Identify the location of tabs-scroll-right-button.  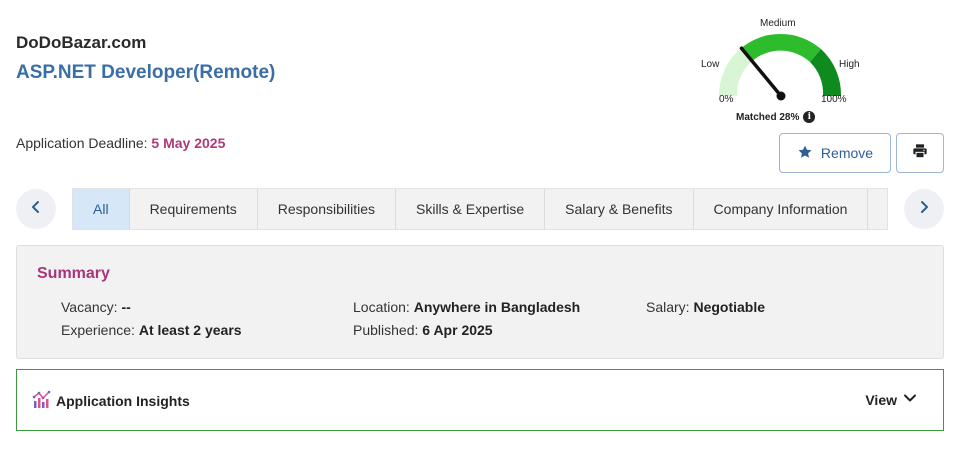
(924, 209).